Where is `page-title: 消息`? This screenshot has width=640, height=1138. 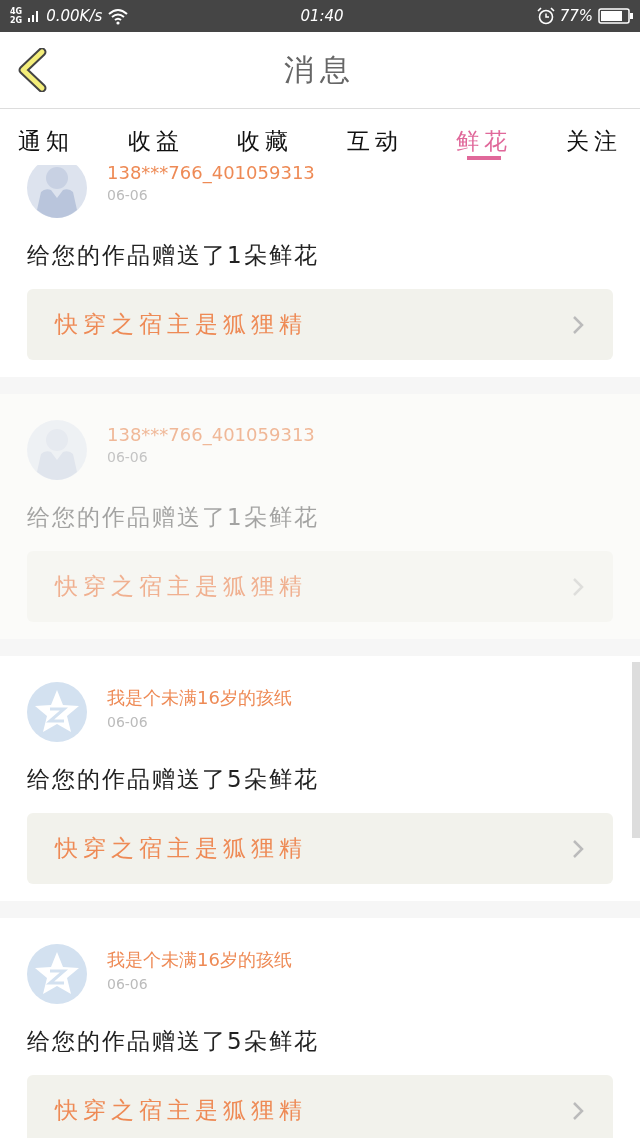 page-title: 消息 is located at coordinates (320, 69).